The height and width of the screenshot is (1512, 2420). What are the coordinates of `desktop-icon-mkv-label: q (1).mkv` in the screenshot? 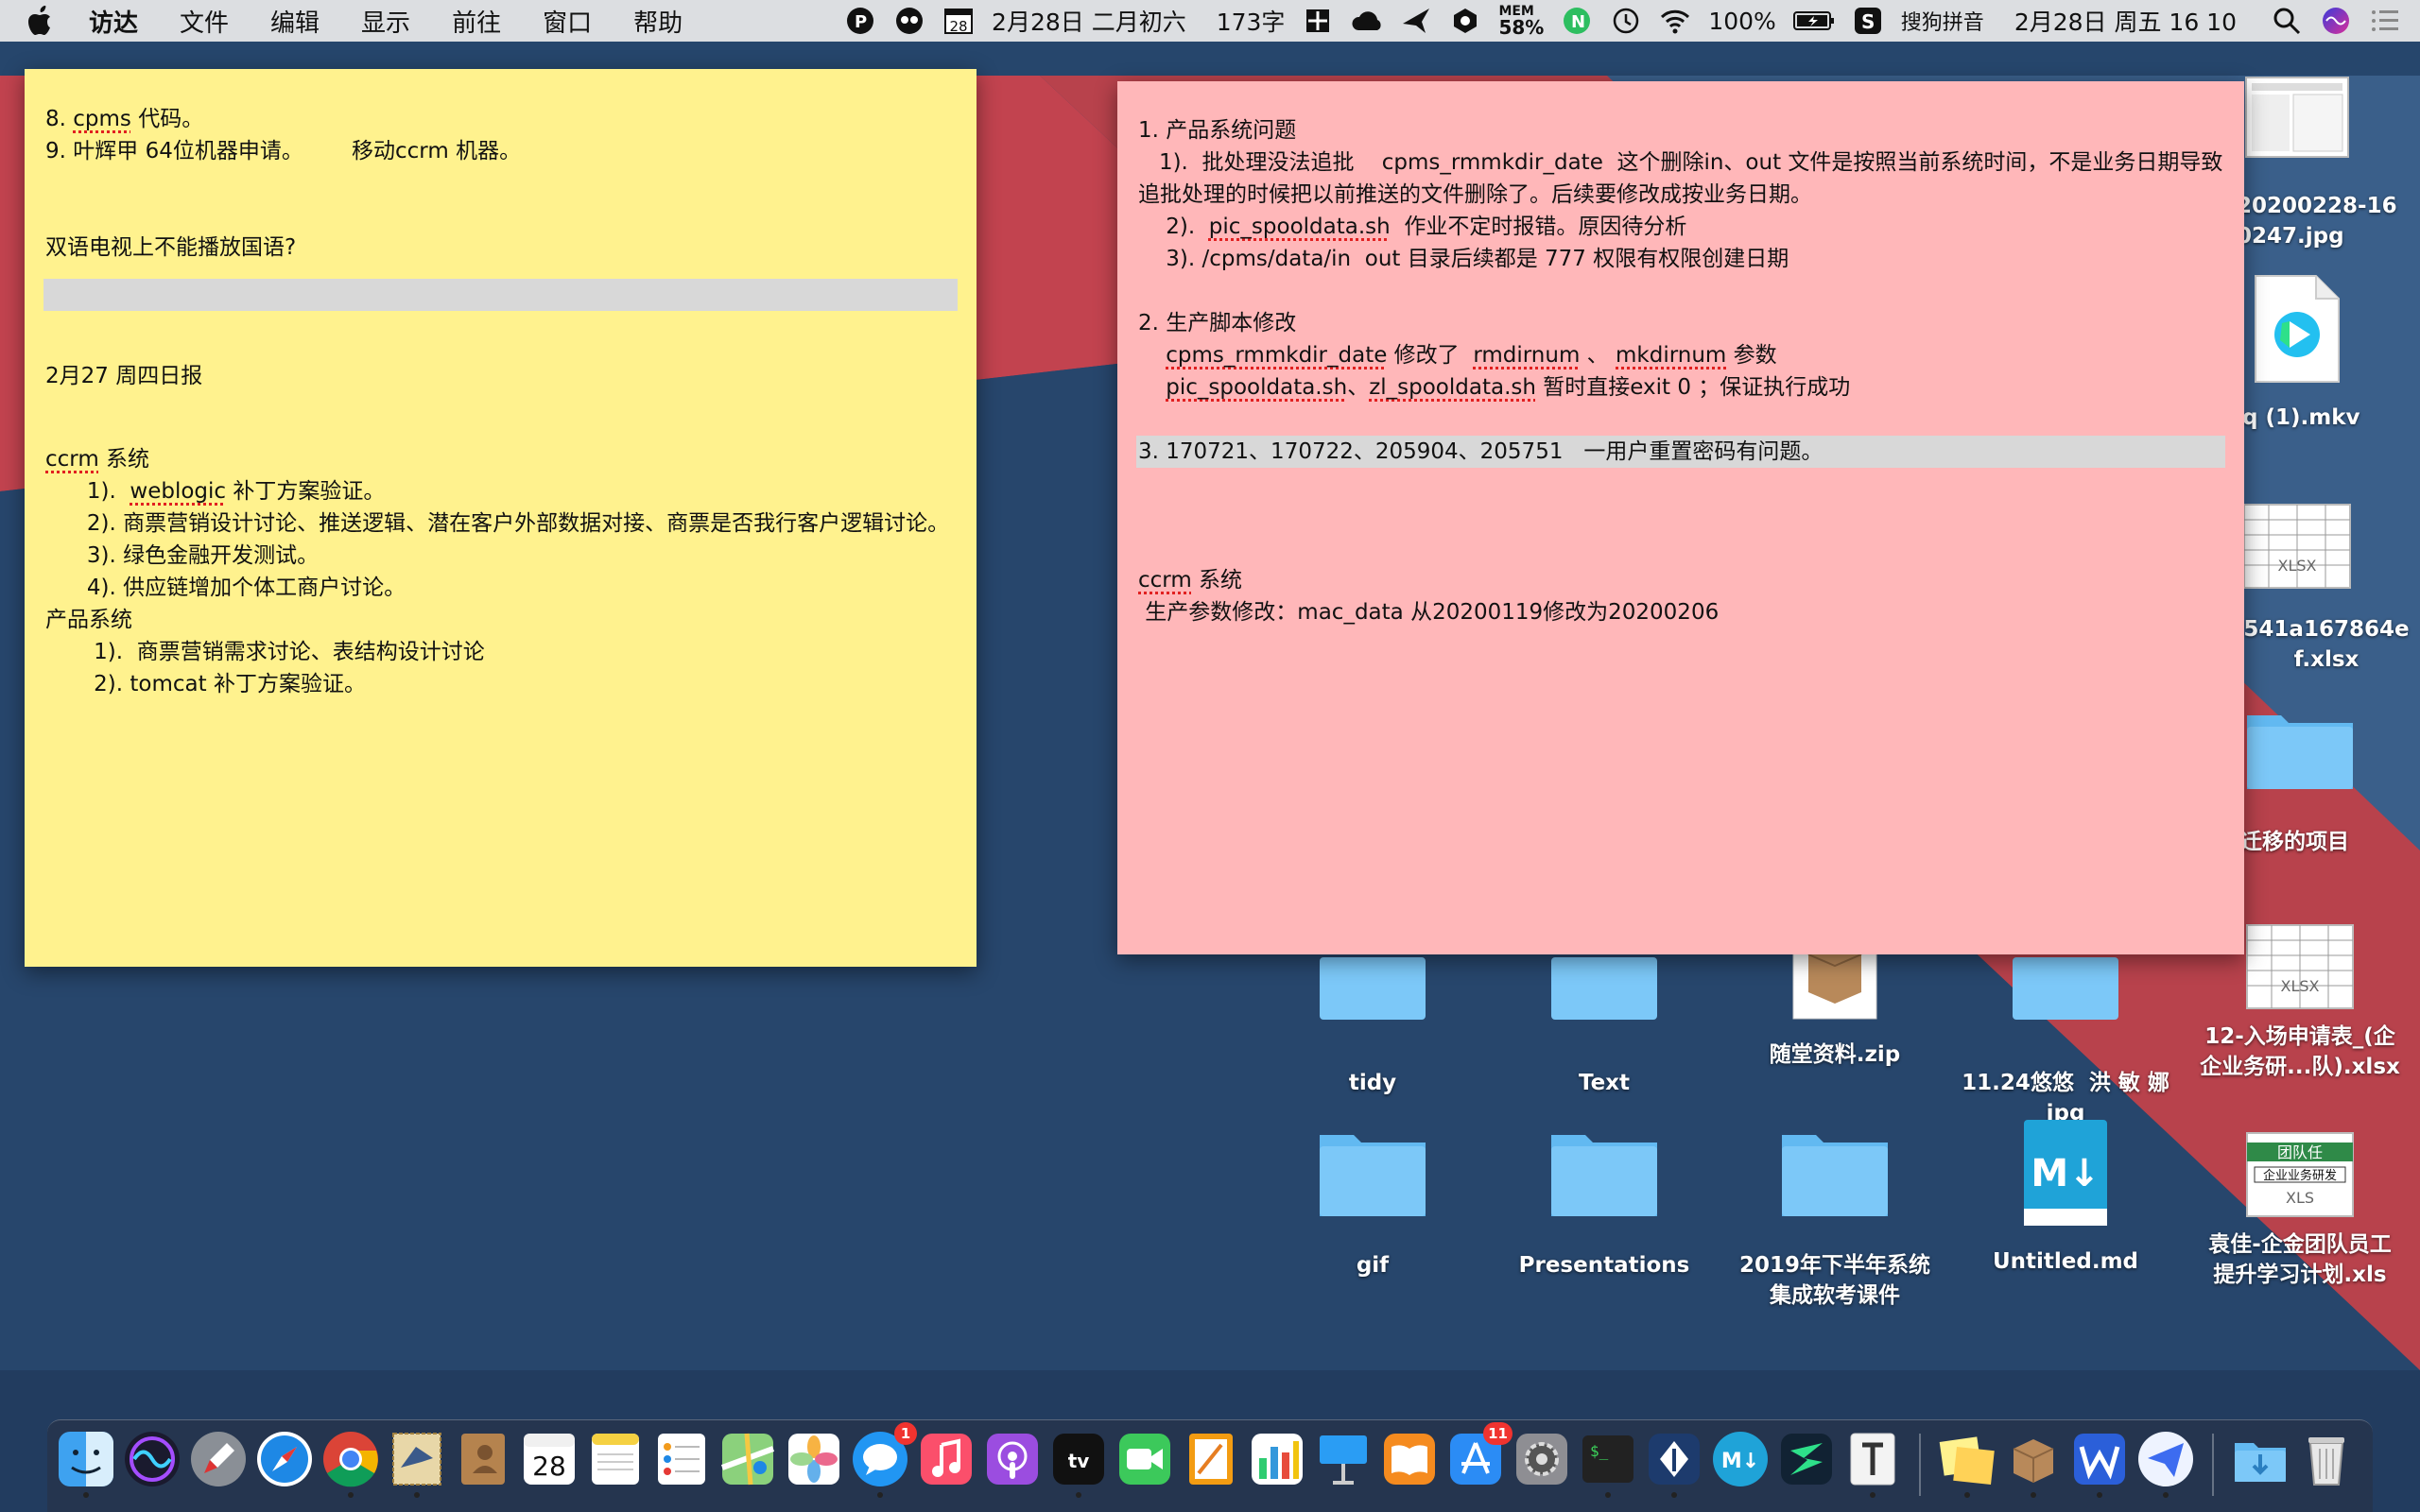 It's located at (2301, 417).